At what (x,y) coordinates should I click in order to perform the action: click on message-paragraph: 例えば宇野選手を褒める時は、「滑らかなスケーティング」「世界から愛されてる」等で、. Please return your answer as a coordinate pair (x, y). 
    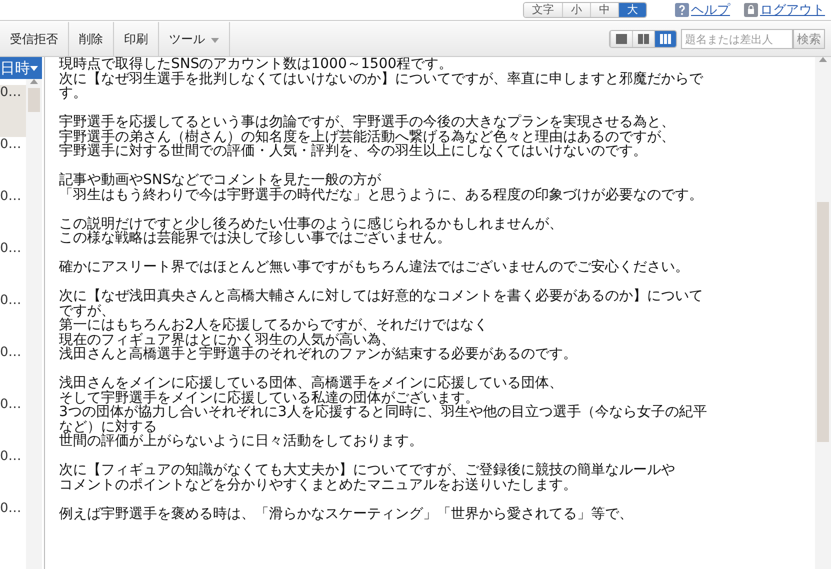
    Looking at the image, I should click on (346, 513).